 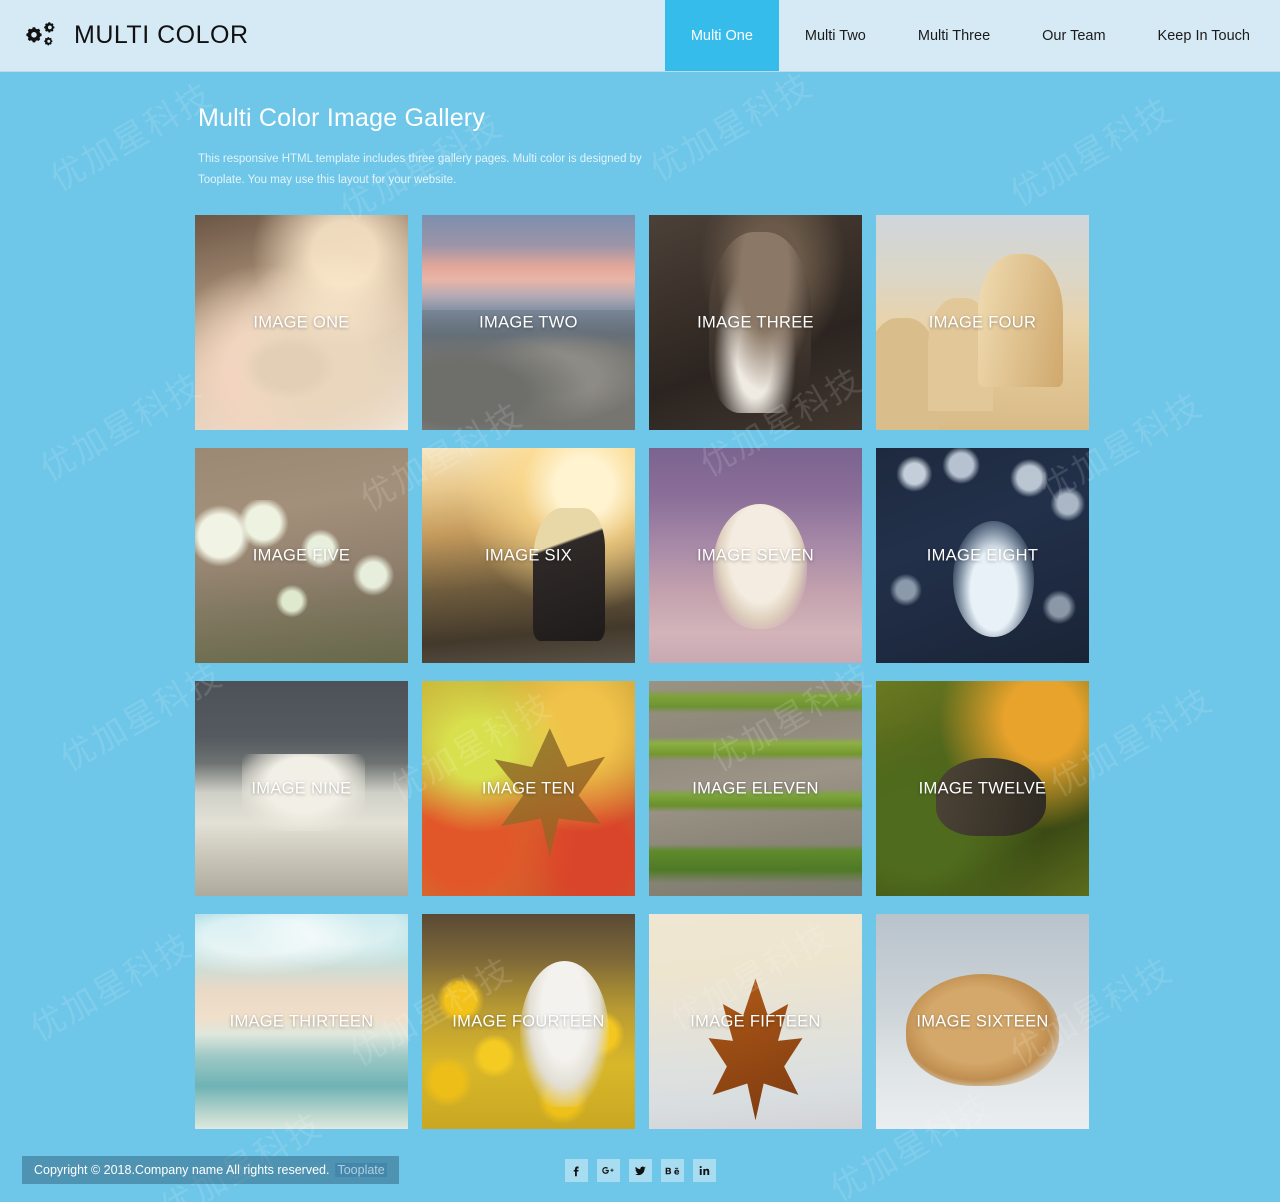 I want to click on gallery-item-11: IMAGE ELEVEN, so click(x=755, y=788).